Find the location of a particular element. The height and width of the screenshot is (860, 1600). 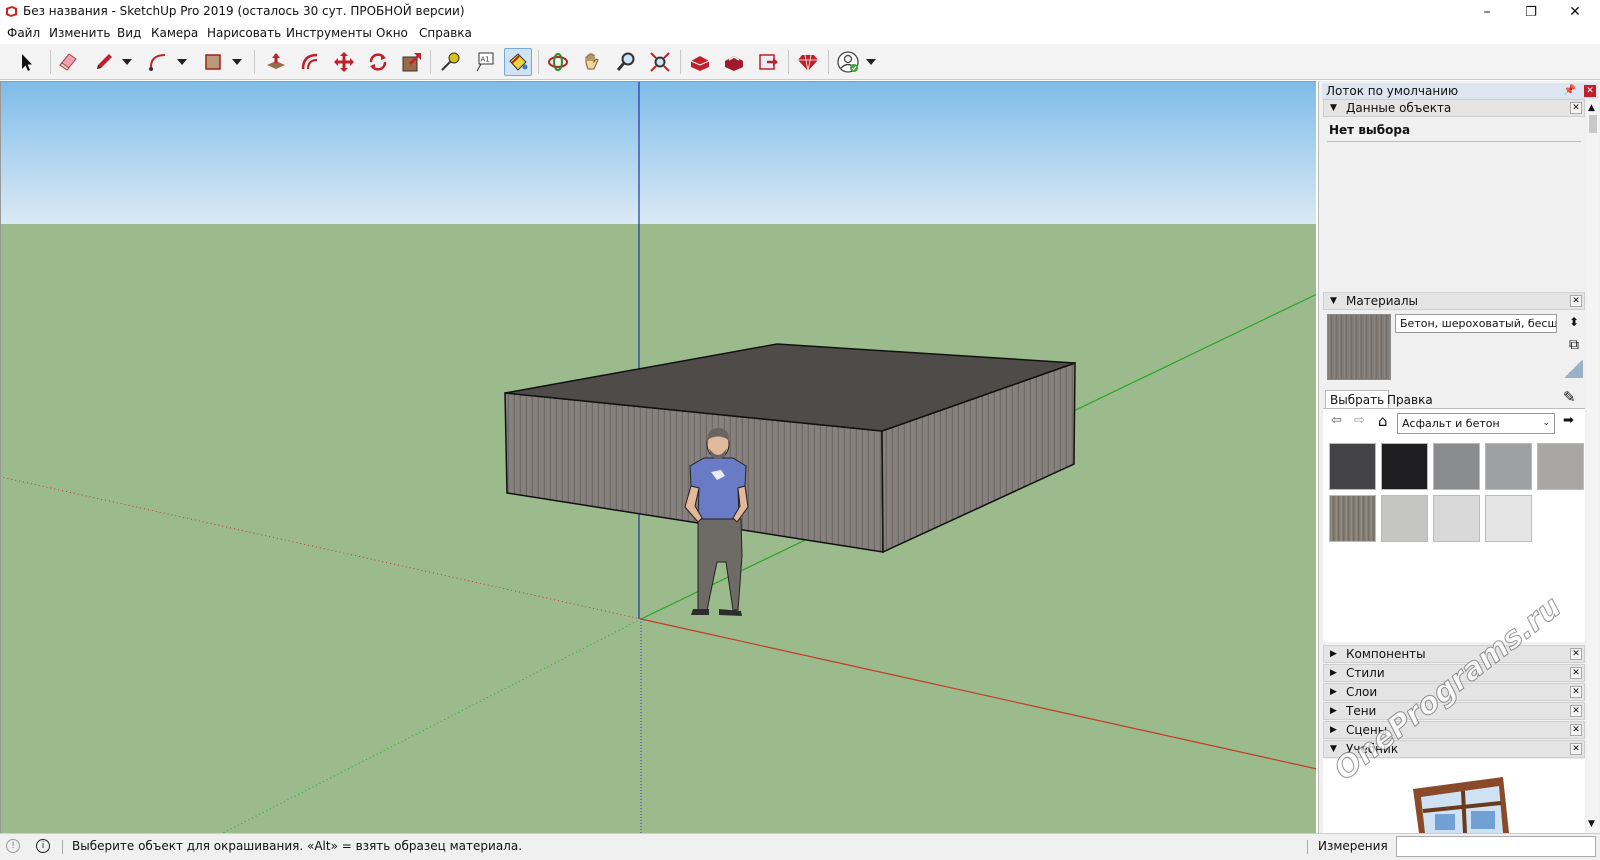

current-material-preview is located at coordinates (1359, 347).